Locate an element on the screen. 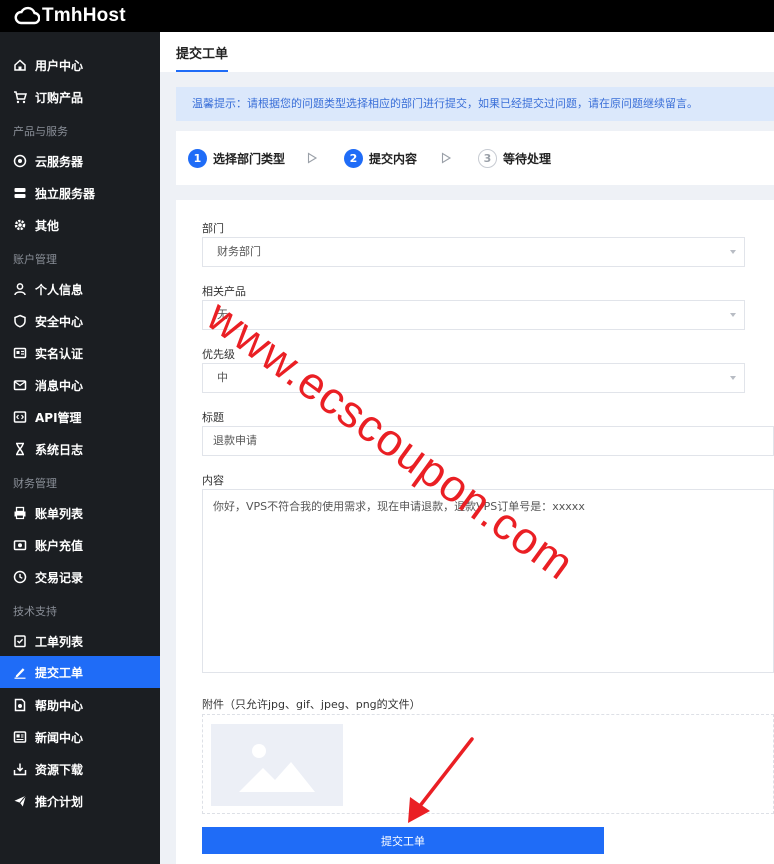 The height and width of the screenshot is (864, 774). department-select: 财务部门 is located at coordinates (473, 252).